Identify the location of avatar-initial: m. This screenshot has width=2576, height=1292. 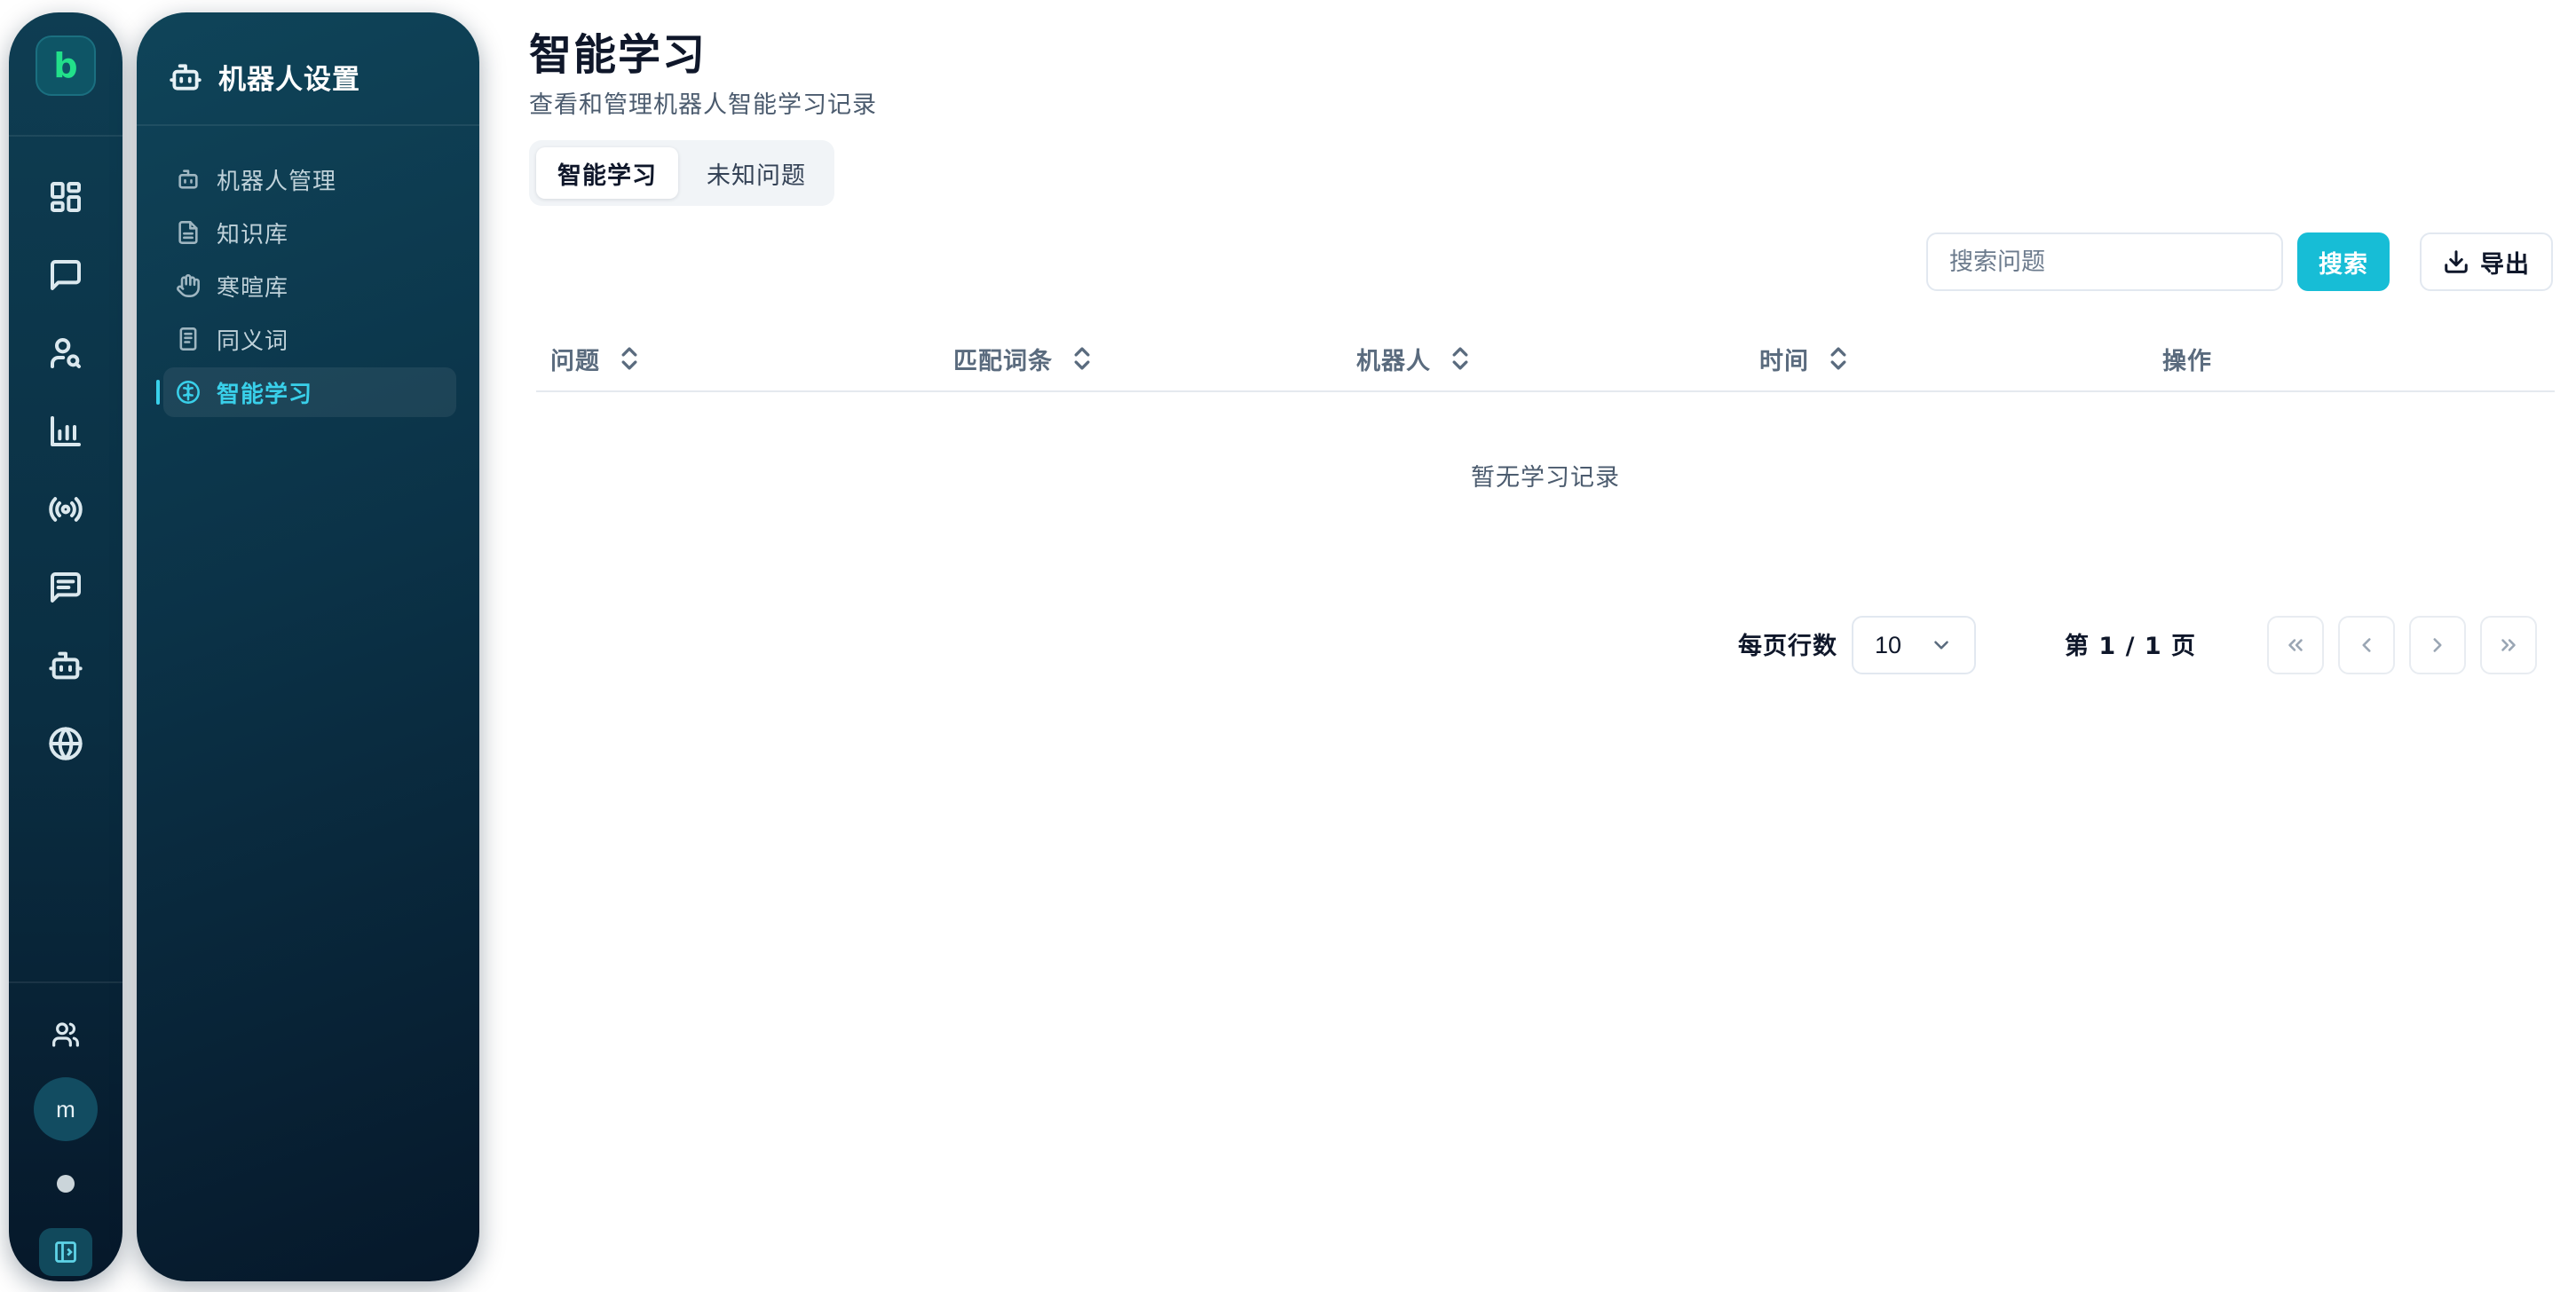
(65, 1109).